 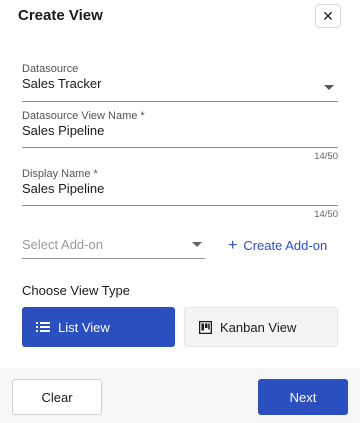 What do you see at coordinates (60, 15) in the screenshot?
I see `dialog-title: Create View` at bounding box center [60, 15].